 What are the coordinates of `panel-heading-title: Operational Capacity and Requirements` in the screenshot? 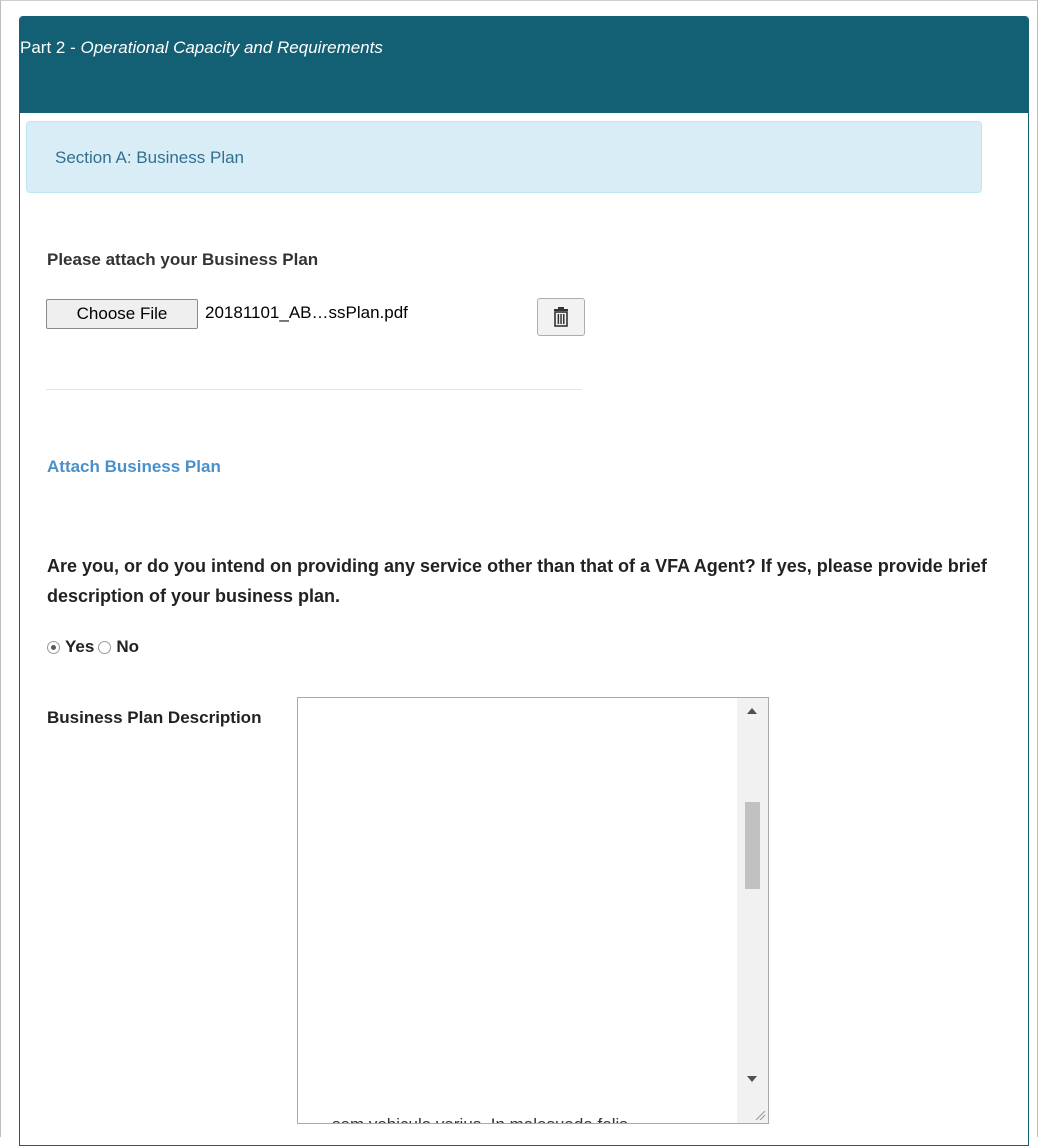 It's located at (231, 47).